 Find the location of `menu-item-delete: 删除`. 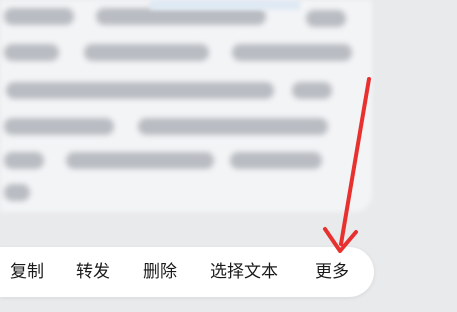

menu-item-delete: 删除 is located at coordinates (160, 272).